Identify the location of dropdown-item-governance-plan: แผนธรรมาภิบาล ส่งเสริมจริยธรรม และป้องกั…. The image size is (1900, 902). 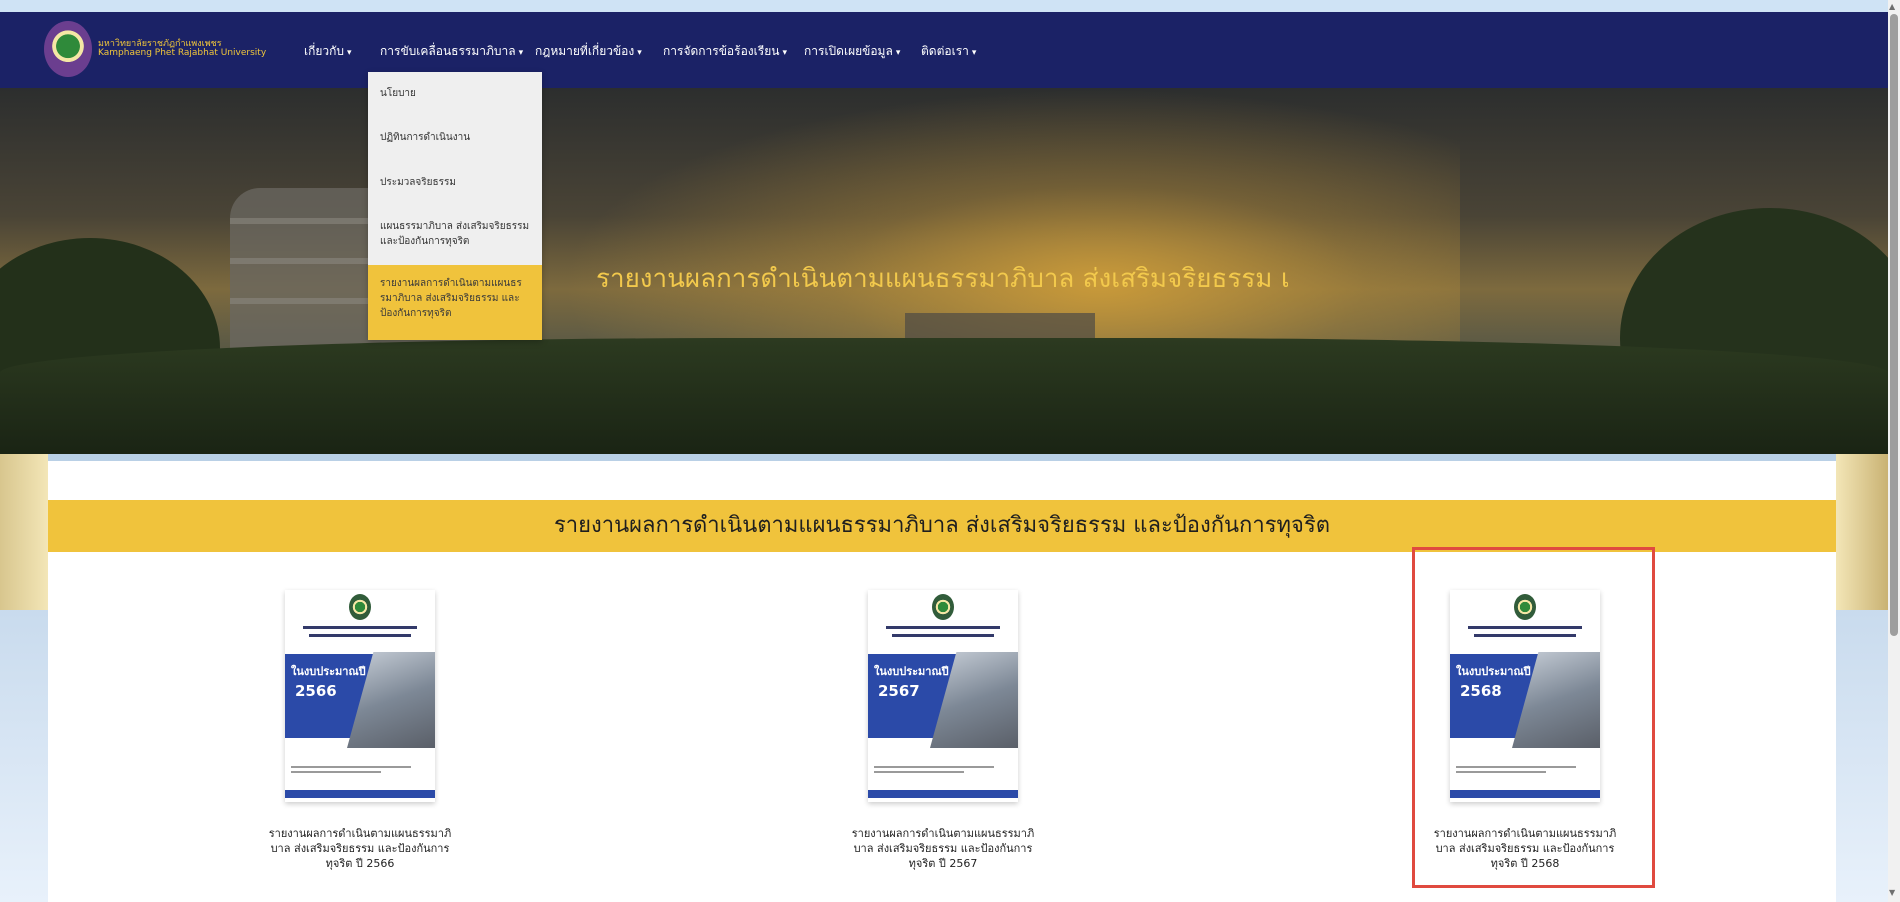
(455, 234).